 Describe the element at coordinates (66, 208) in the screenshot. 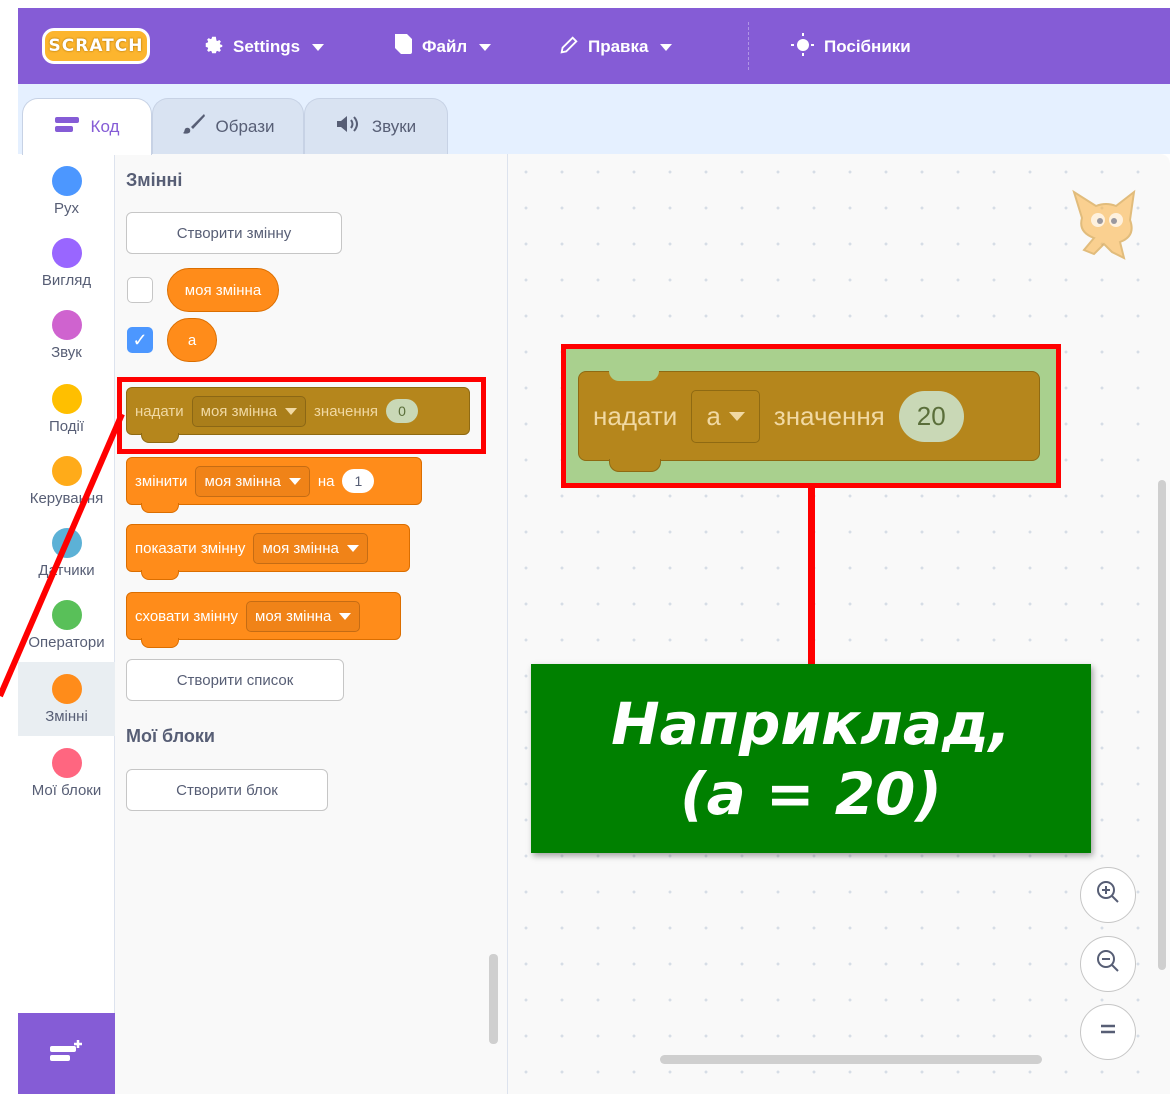

I see `category-label: Рух` at that location.